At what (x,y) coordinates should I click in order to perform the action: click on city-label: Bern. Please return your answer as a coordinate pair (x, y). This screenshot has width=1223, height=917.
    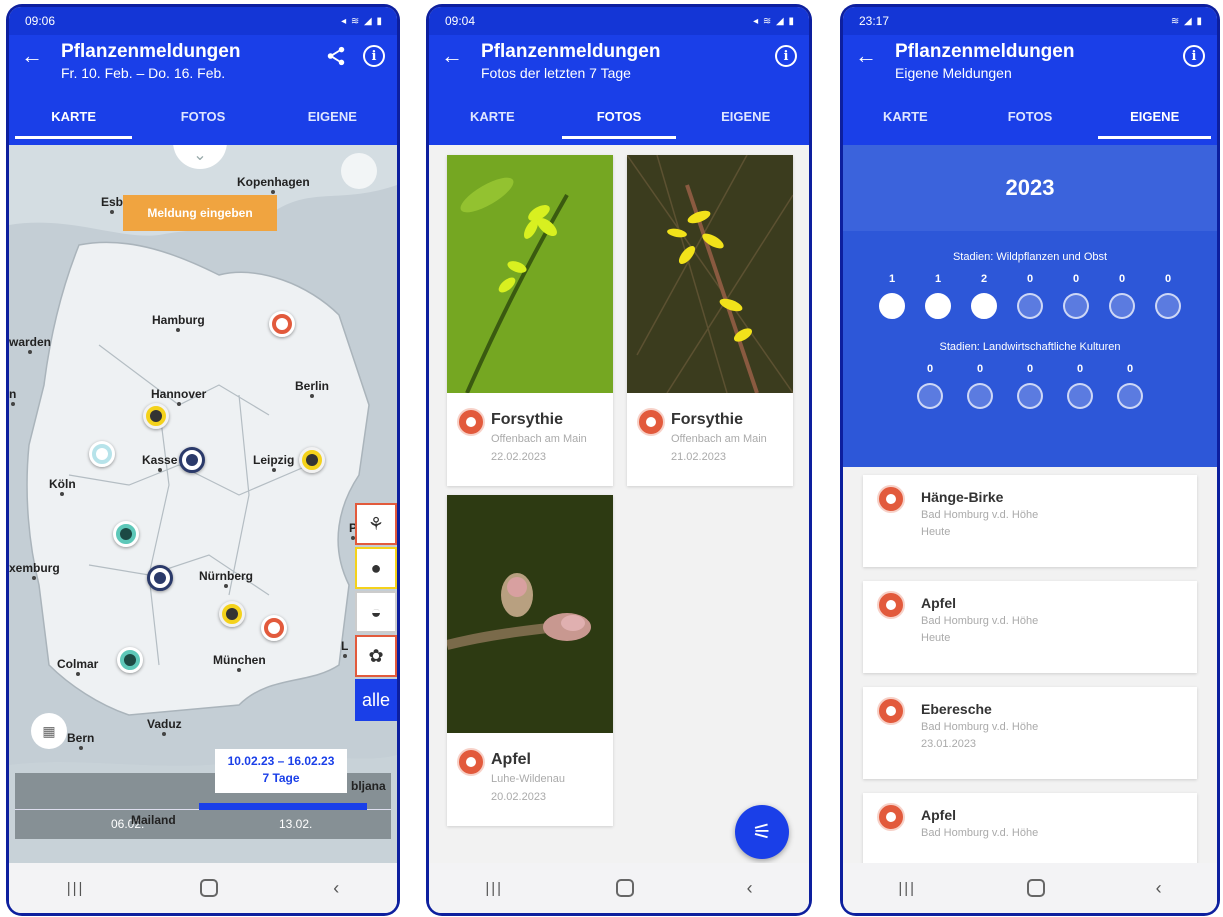
    Looking at the image, I should click on (80, 740).